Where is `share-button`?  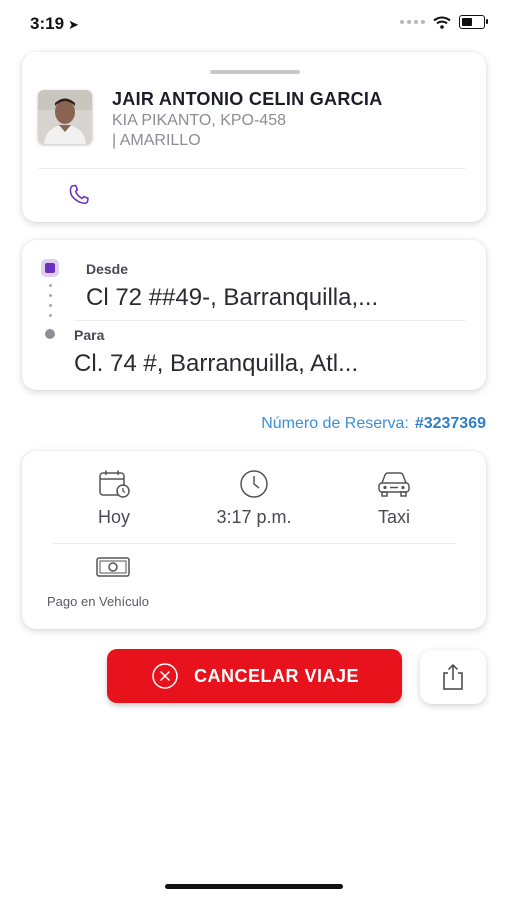
share-button is located at coordinates (453, 677).